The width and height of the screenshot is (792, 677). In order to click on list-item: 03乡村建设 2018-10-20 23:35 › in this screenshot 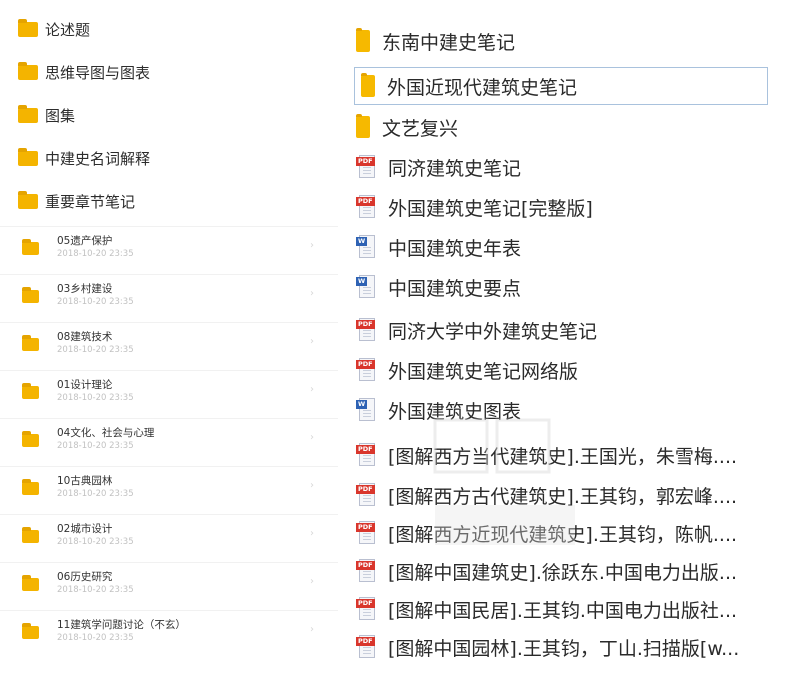, I will do `click(169, 297)`.